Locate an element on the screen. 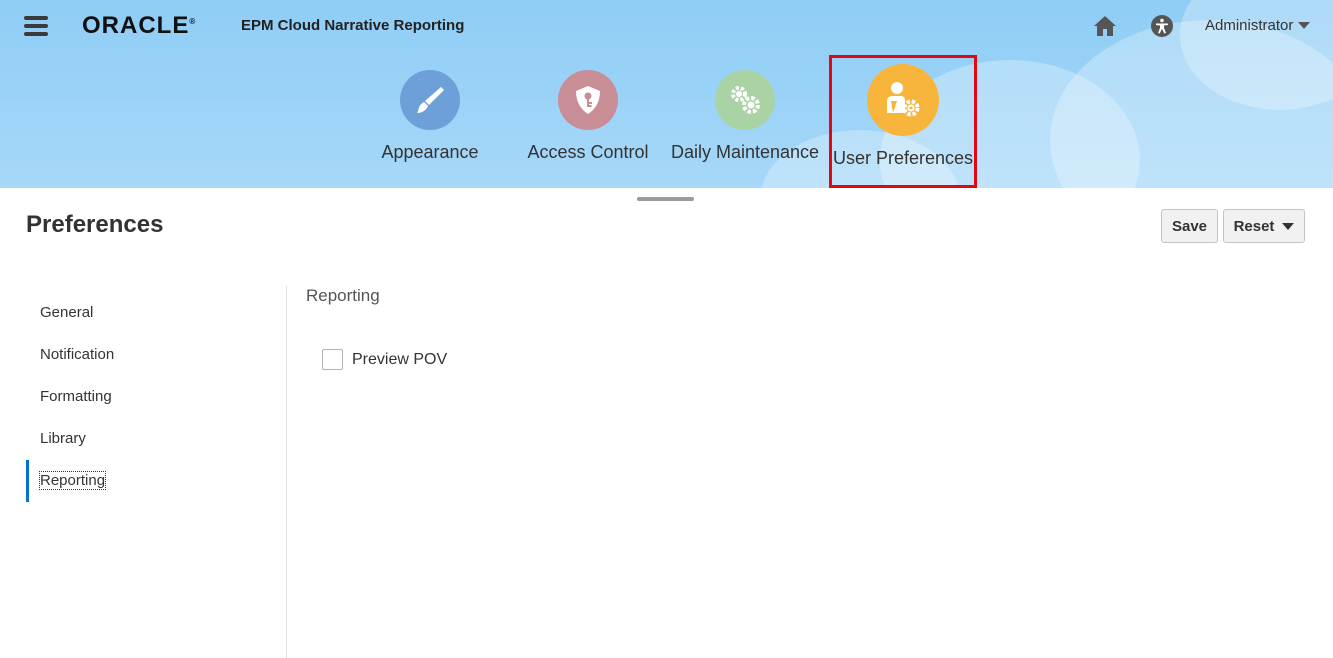 The width and height of the screenshot is (1333, 658). app-title: EPM Cloud Narrative Reporting is located at coordinates (353, 25).